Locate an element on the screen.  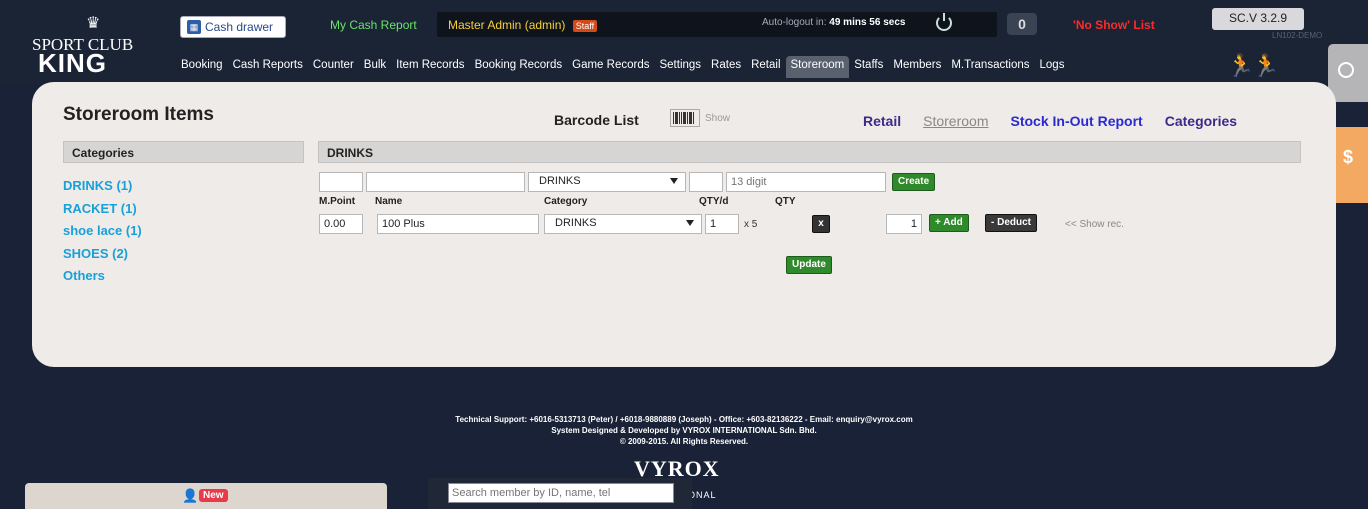
nav-retail: Retail is located at coordinates (765, 67).